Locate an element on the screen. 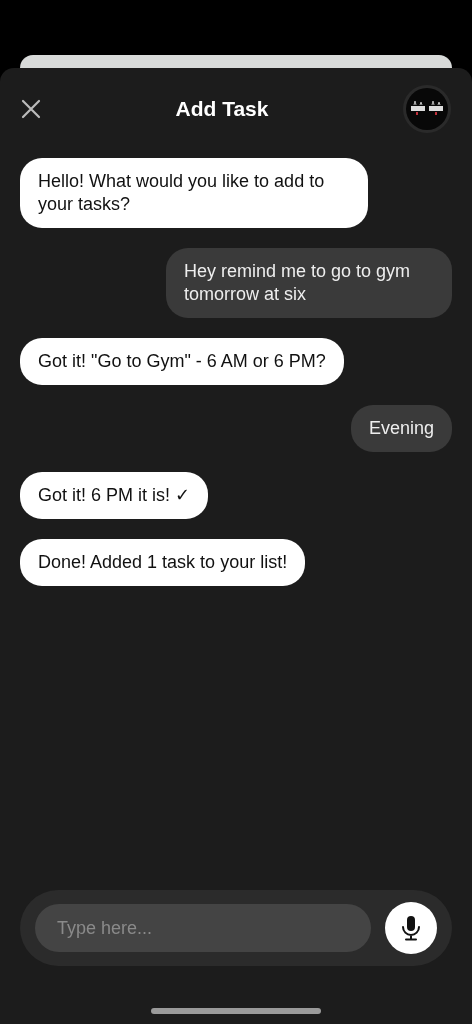 The image size is (472, 1024). close-icon is located at coordinates (31, 109).